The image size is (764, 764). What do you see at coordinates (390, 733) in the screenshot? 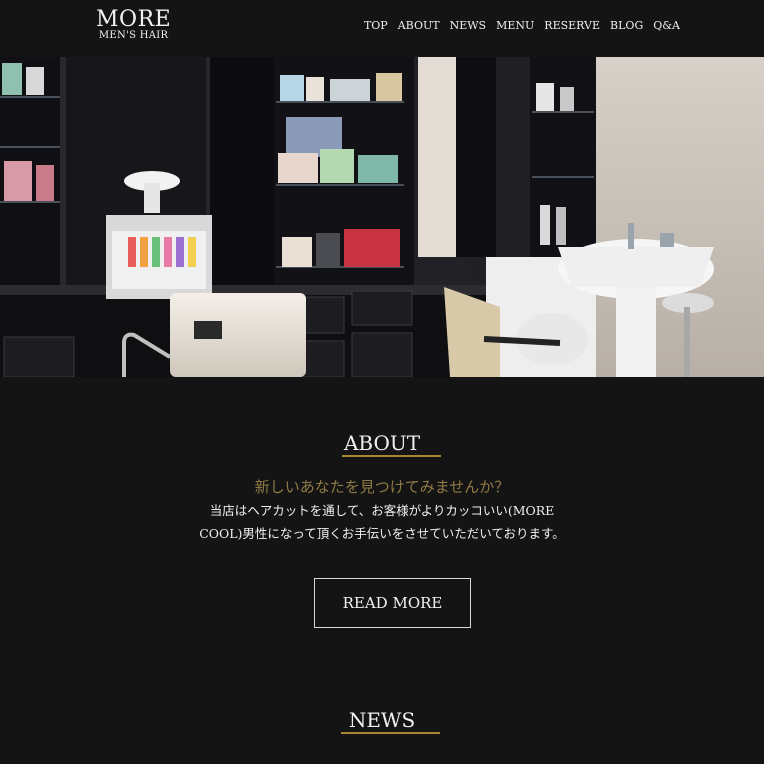
I see `news-title-underline` at bounding box center [390, 733].